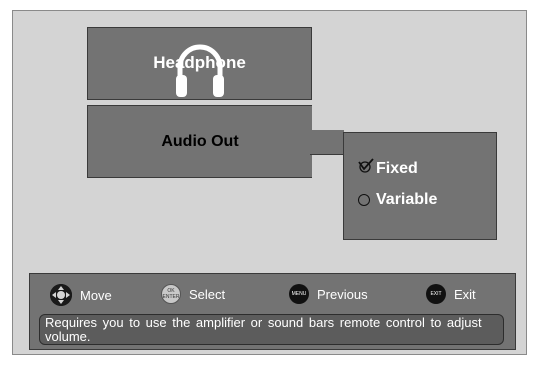  I want to click on option-variable-label: Variable, so click(407, 199).